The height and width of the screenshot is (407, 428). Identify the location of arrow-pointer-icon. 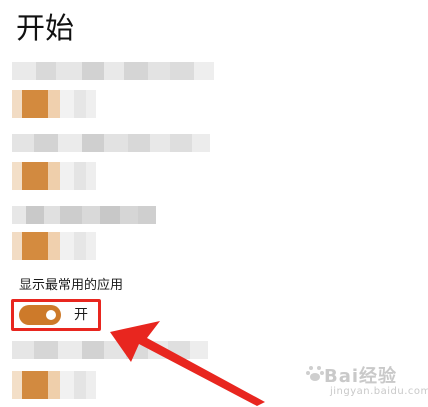
(187, 363).